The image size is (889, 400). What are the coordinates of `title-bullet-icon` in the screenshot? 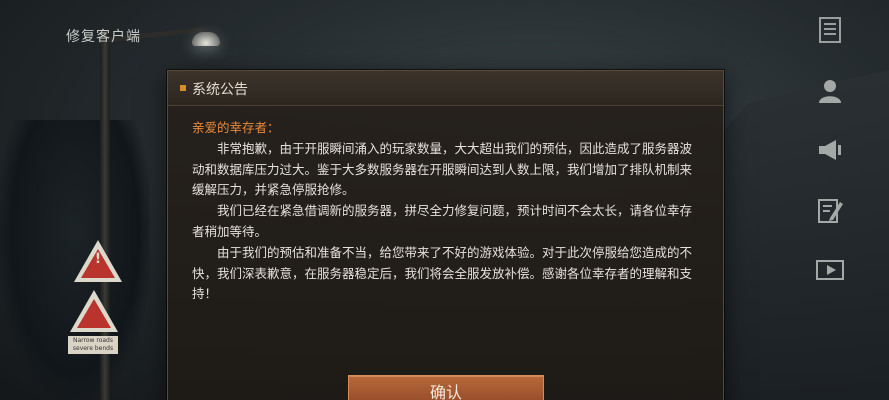 It's located at (183, 88).